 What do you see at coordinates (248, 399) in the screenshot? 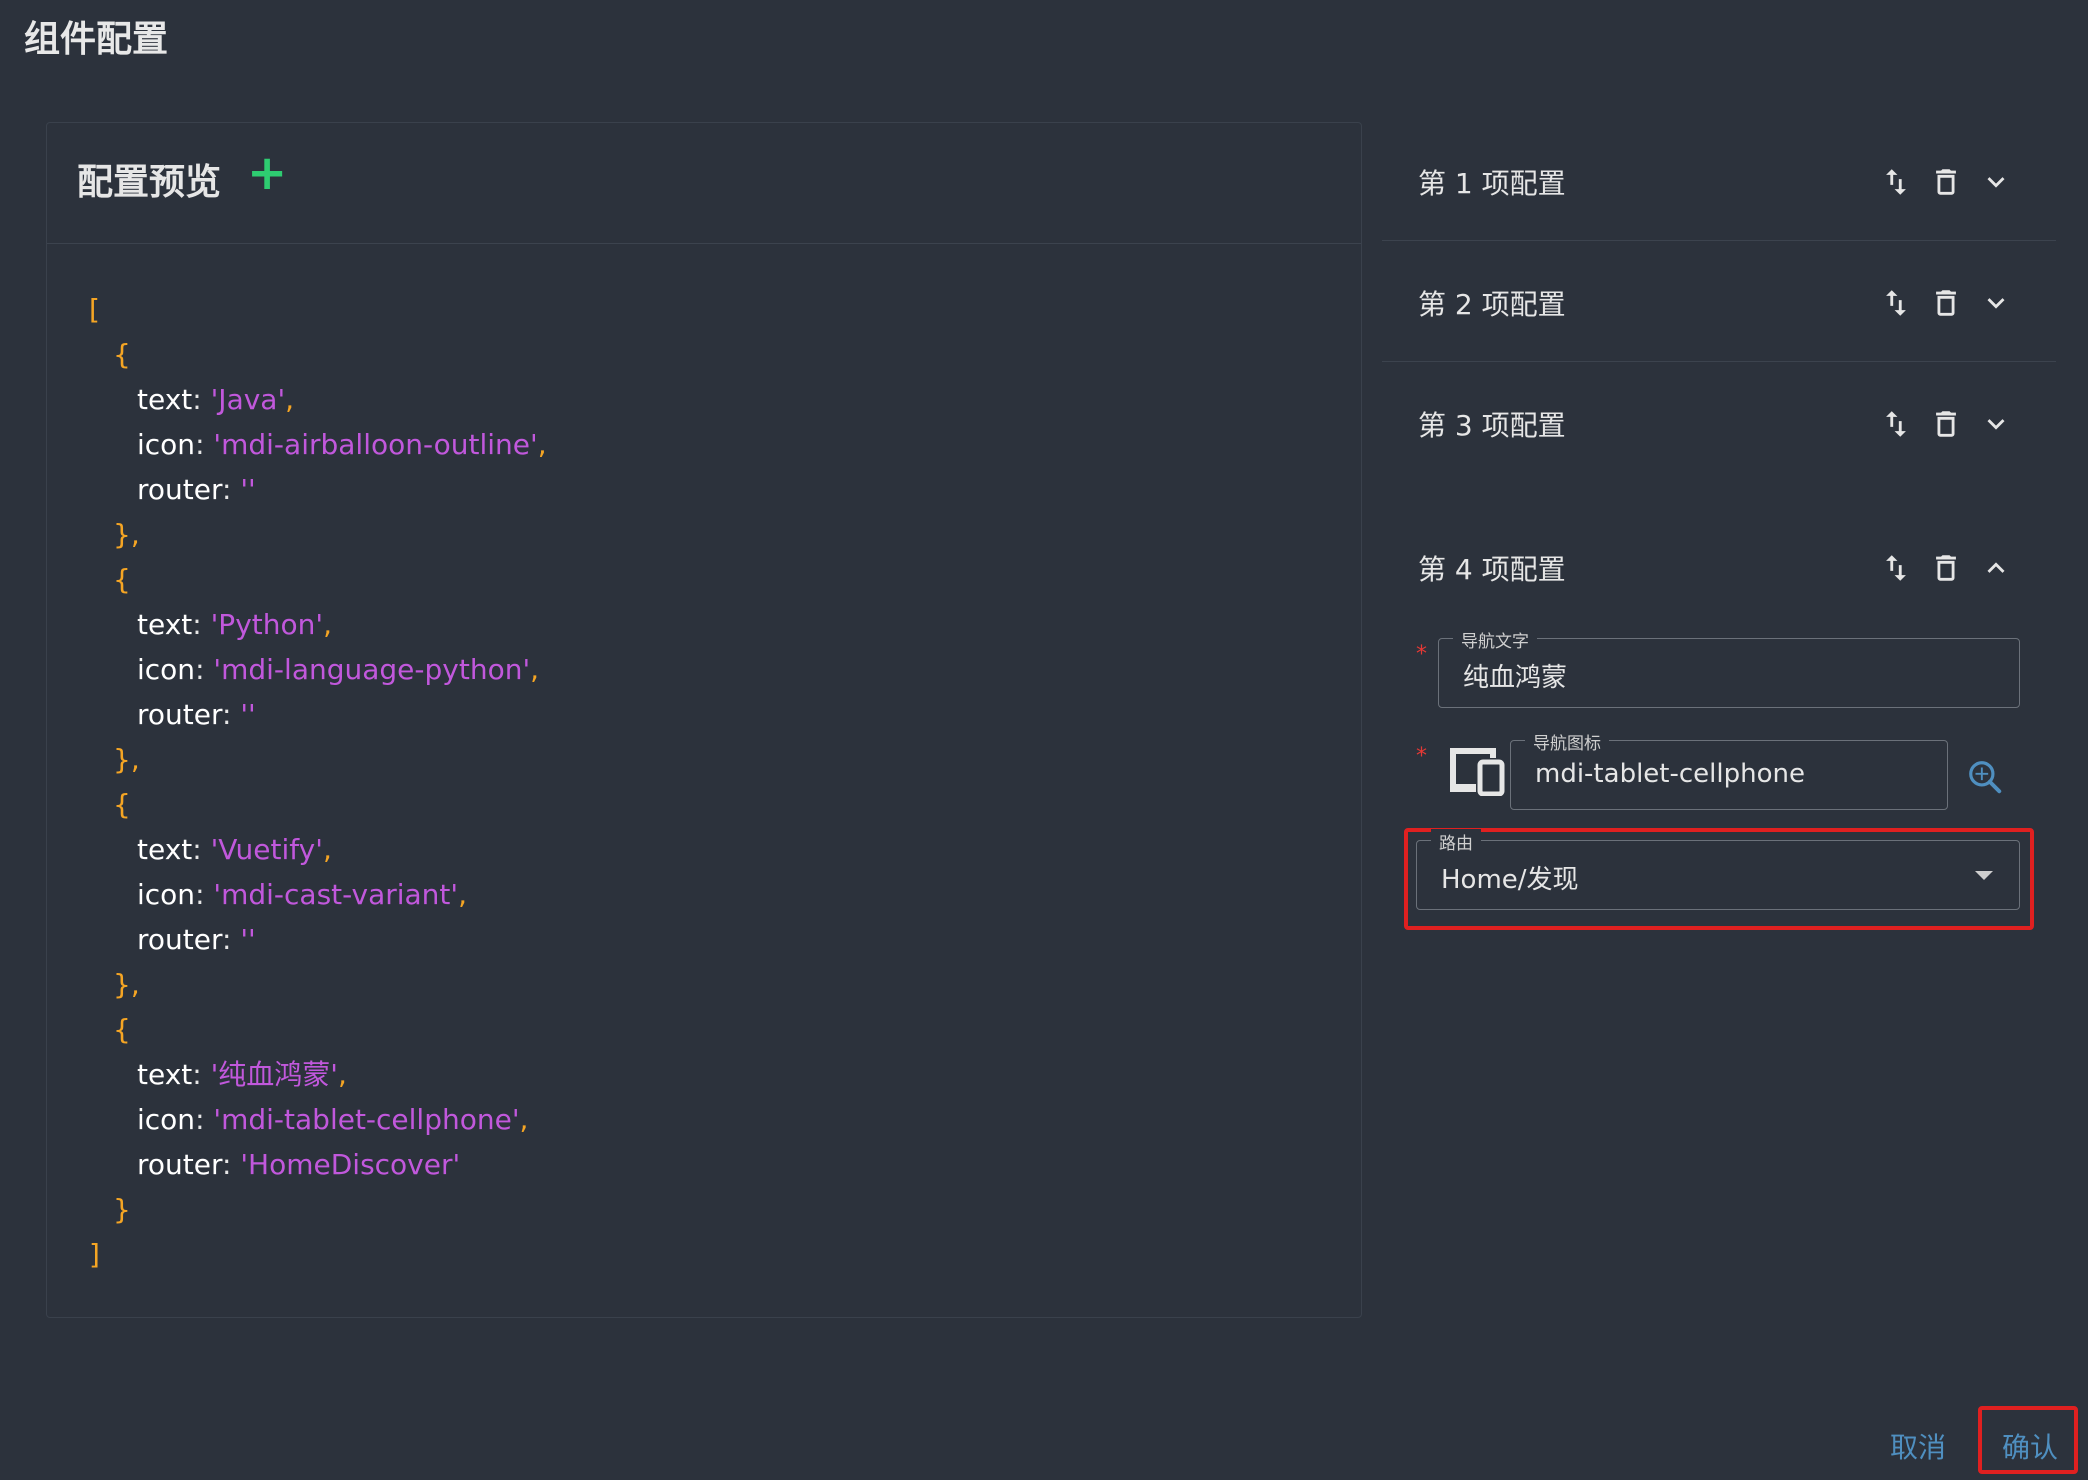
I see `code-token: 'Java'` at bounding box center [248, 399].